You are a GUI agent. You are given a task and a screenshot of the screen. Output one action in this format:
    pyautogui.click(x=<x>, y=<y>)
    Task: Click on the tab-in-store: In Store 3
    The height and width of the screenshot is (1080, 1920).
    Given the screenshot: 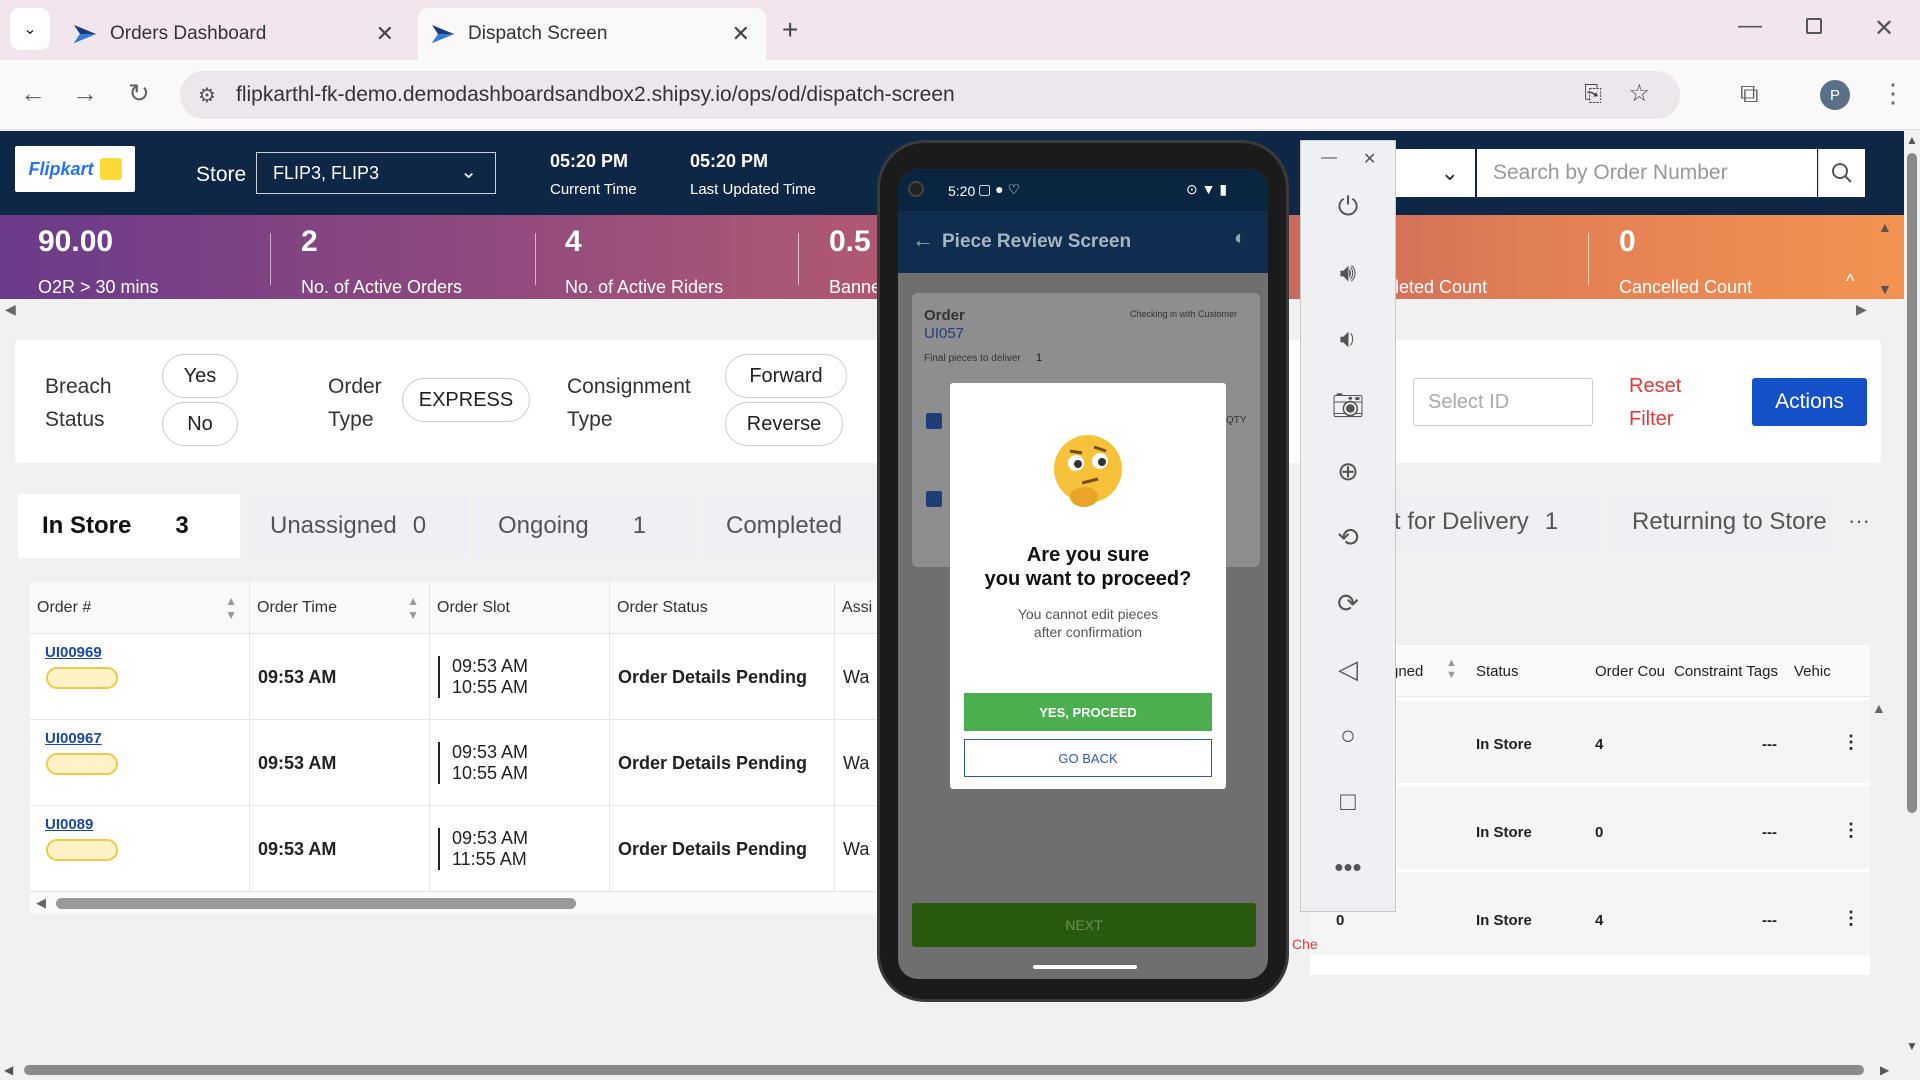 What is the action you would take?
    pyautogui.click(x=129, y=526)
    